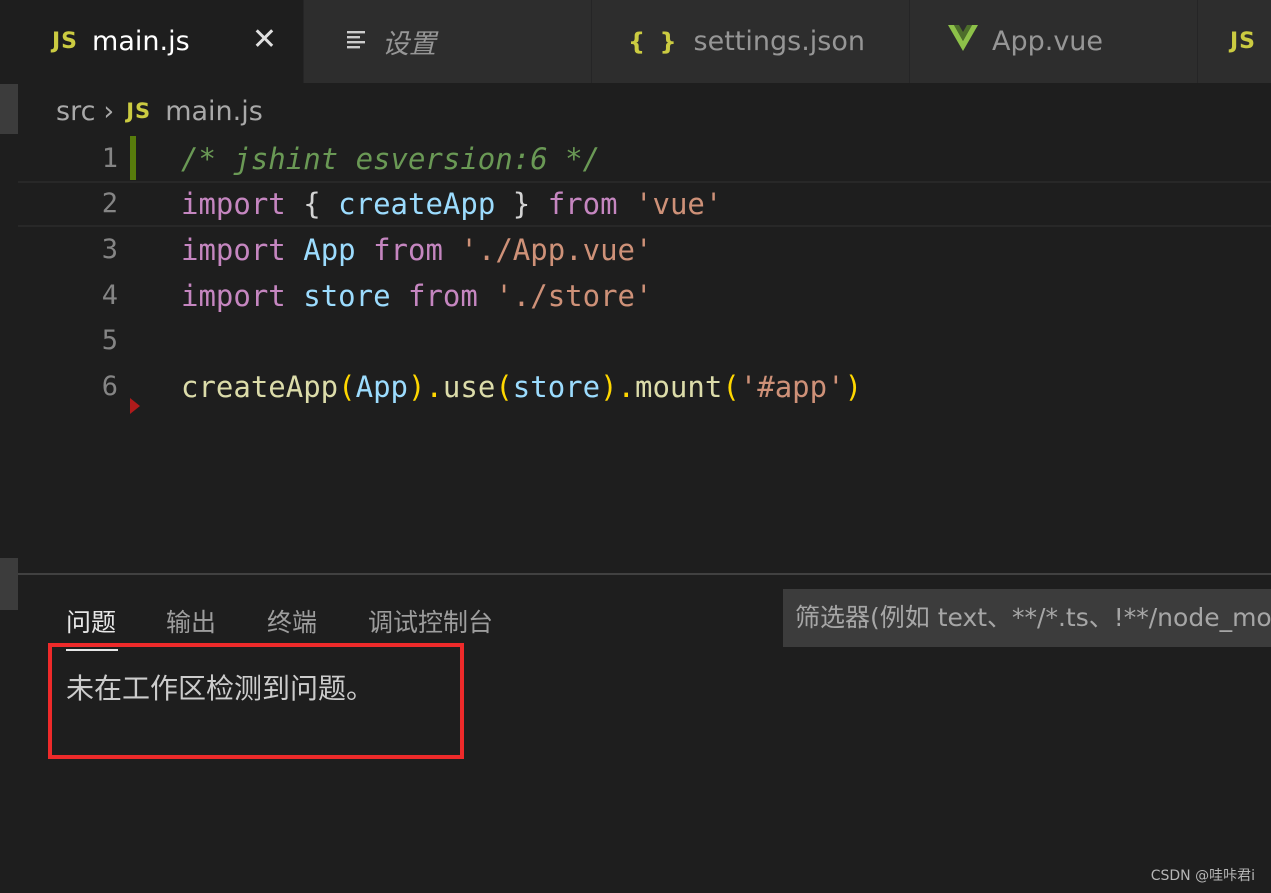  What do you see at coordinates (357, 41) in the screenshot?
I see `settings-icon` at bounding box center [357, 41].